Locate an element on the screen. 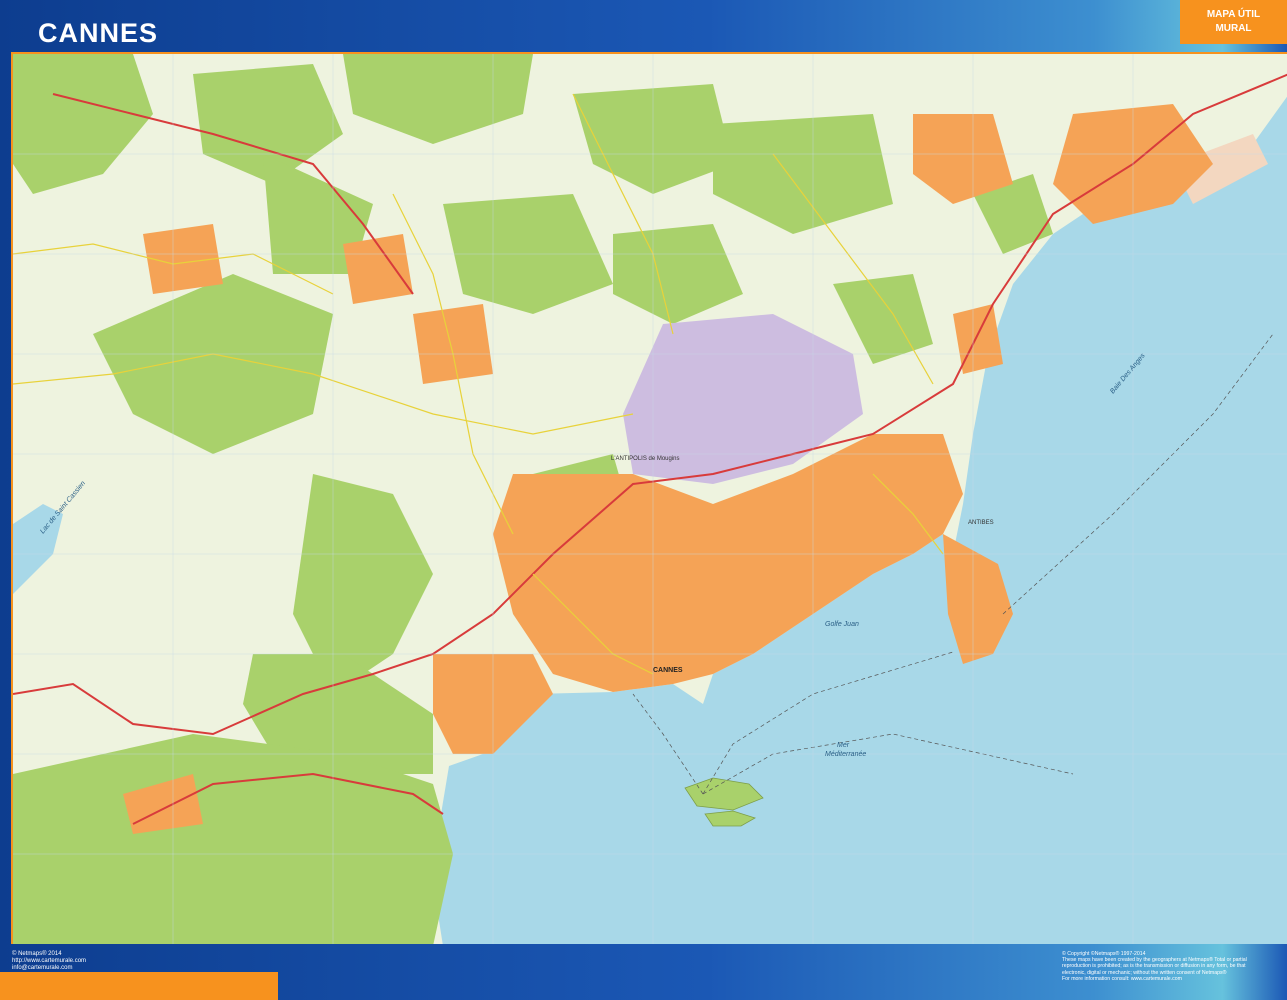 This screenshot has height=1000, width=1287. label-golfe-juan: Golfe Juan is located at coordinates (842, 624).